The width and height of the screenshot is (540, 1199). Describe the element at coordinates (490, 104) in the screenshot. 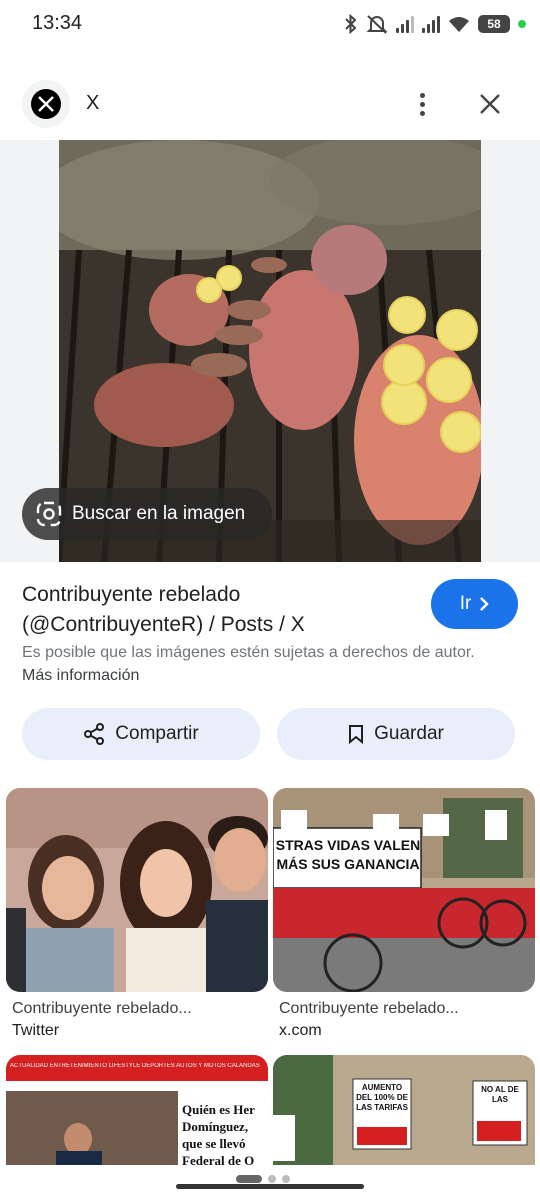

I see `close-icon` at that location.